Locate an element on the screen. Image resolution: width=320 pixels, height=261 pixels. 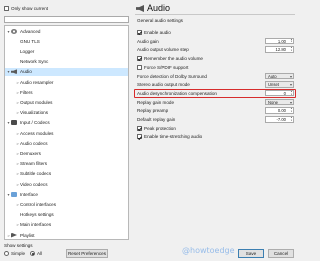
tree-item-label: Access modules is located at coordinates (37, 133).